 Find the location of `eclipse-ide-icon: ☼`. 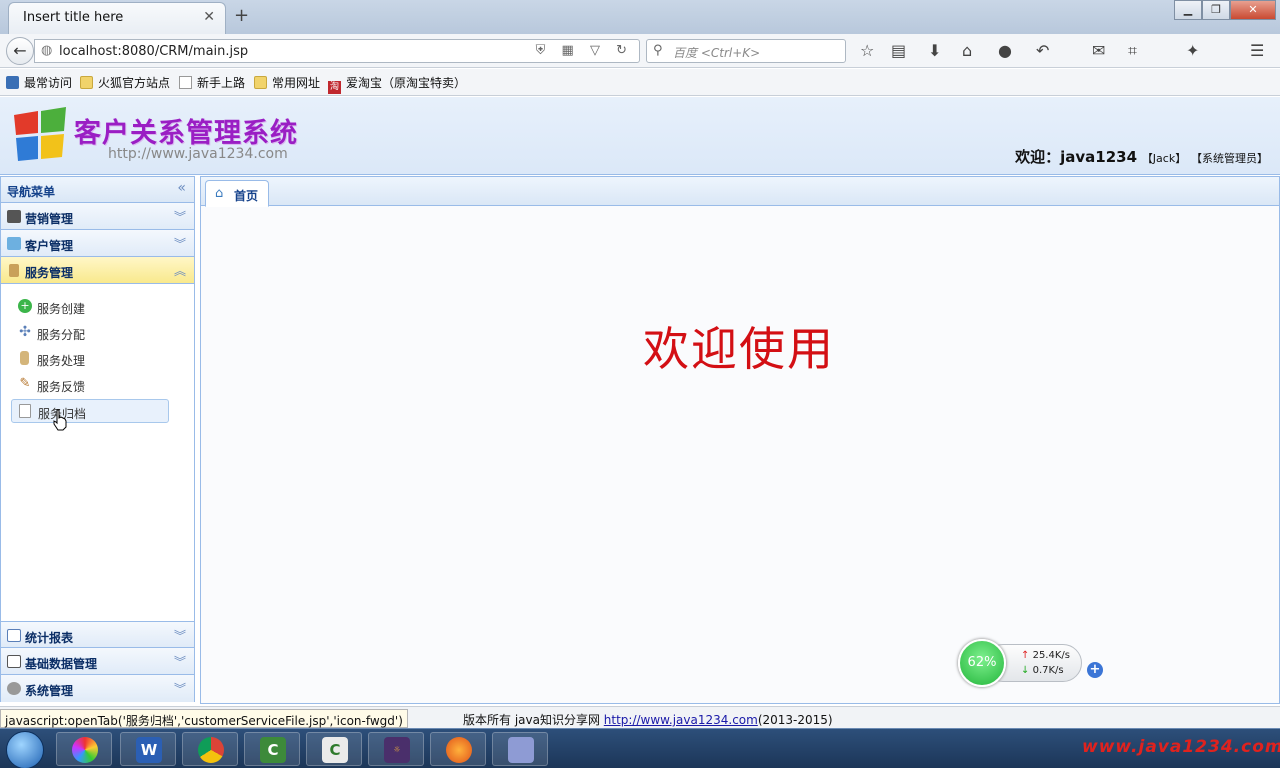

eclipse-ide-icon: ☼ is located at coordinates (397, 750).